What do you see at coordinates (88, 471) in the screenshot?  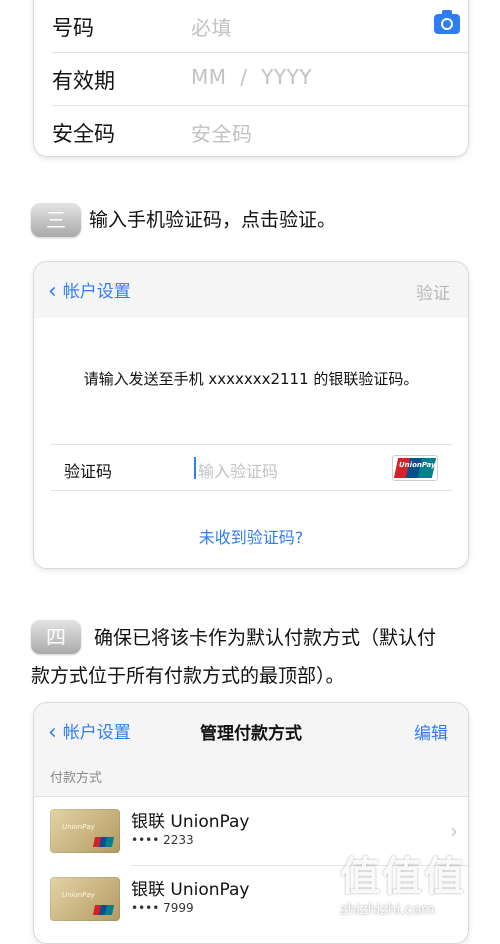 I see `code-label: 验证码` at bounding box center [88, 471].